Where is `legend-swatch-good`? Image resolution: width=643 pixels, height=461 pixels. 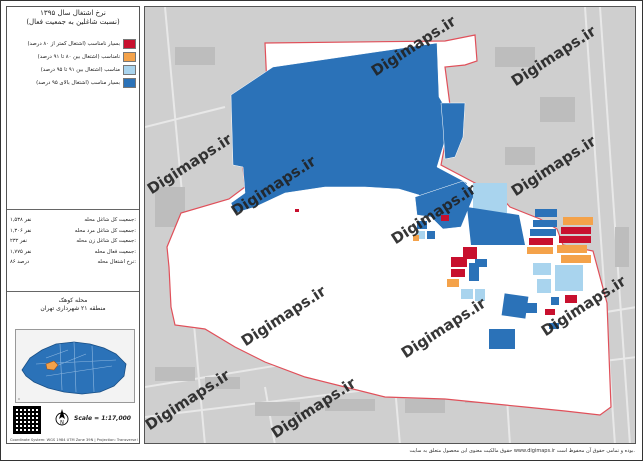
legend-swatch-good is located at coordinates (129, 69).